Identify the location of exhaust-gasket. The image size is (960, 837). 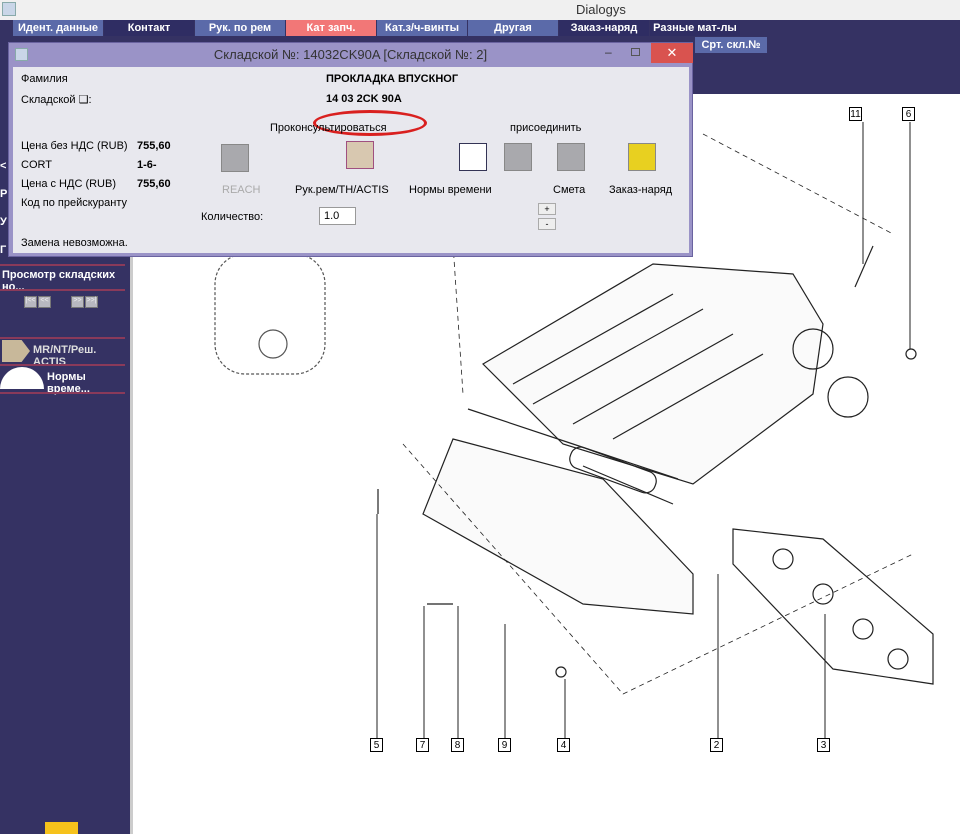
(833, 606).